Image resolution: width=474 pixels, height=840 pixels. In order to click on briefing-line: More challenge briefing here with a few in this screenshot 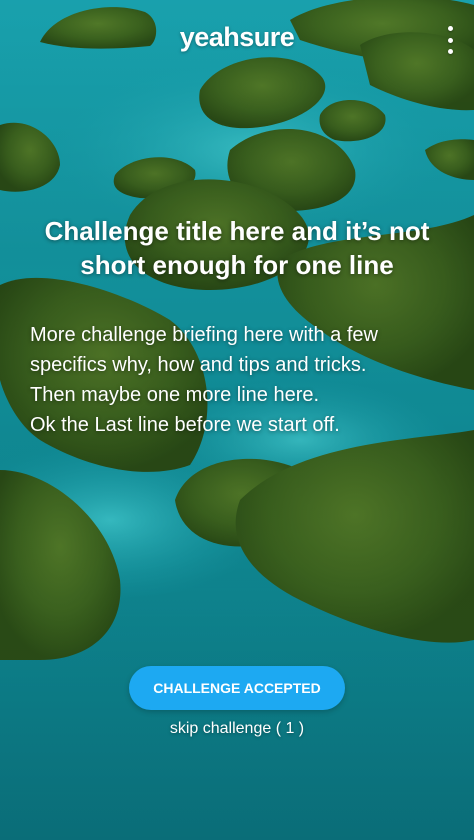, I will do `click(204, 335)`.